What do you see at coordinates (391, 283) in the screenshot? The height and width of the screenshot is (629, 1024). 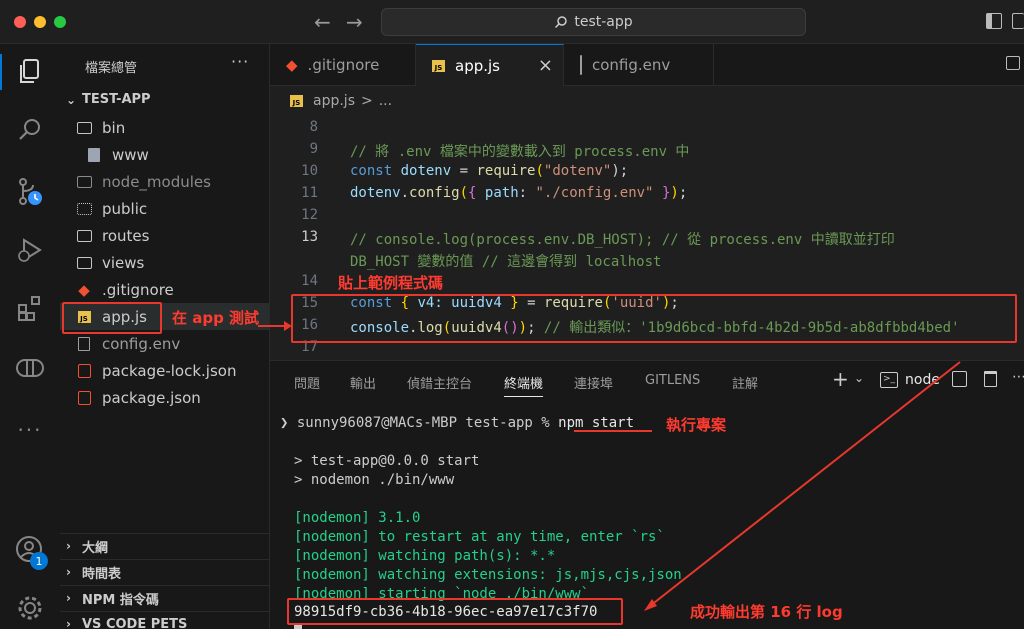 I see `annotation-paste-example: 貼上範例程式碼` at bounding box center [391, 283].